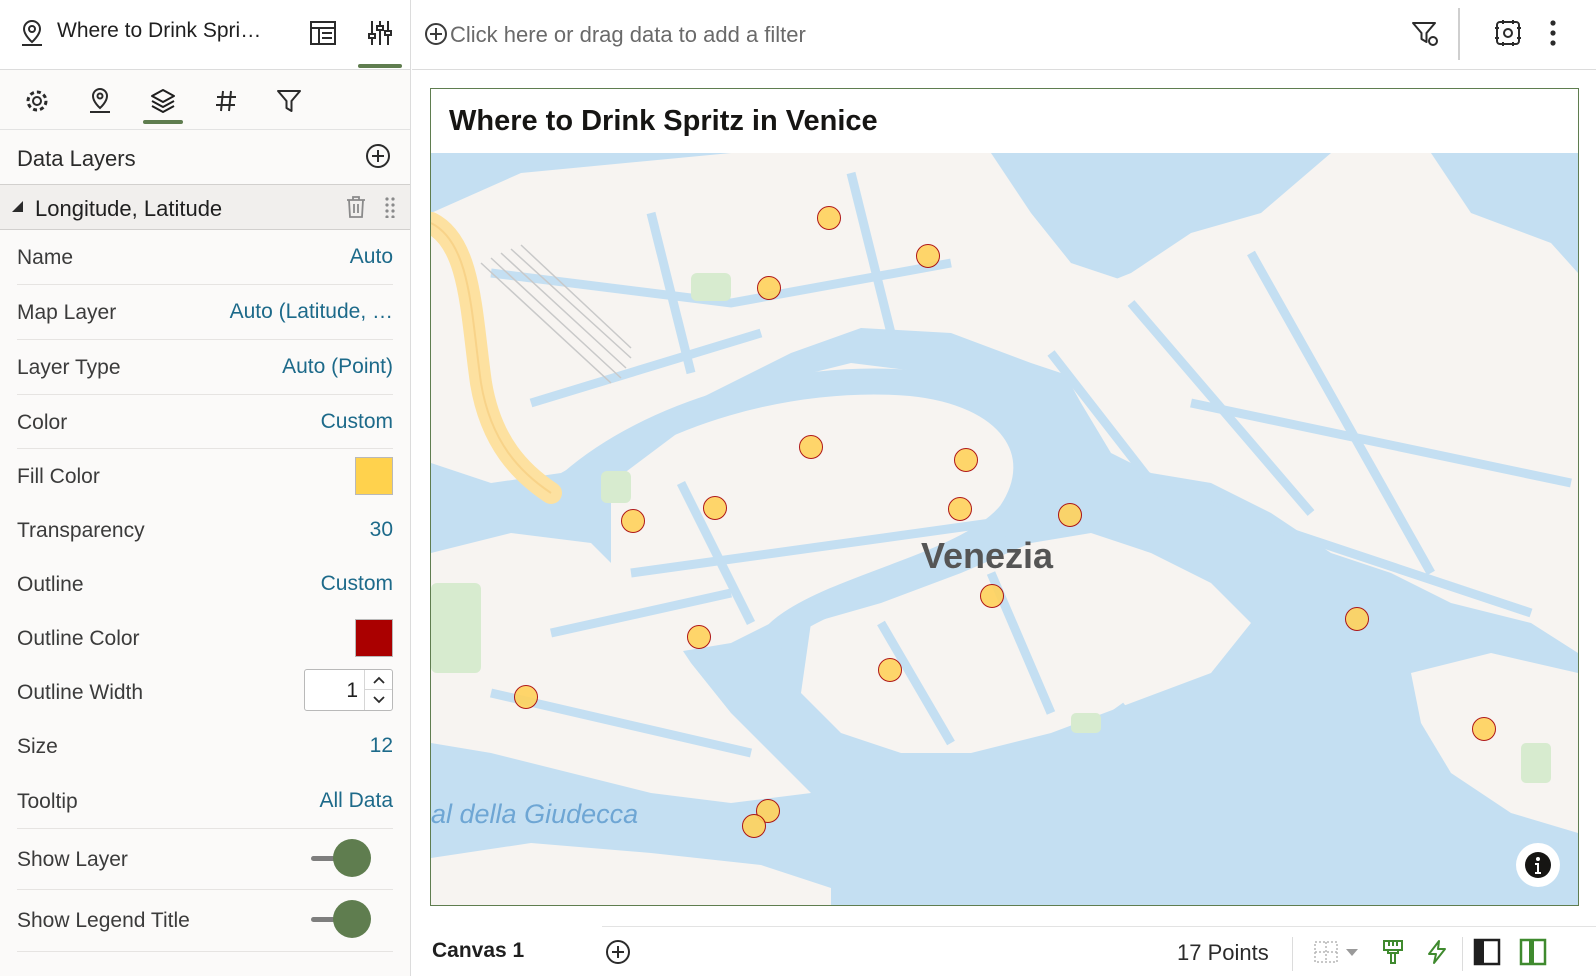  What do you see at coordinates (205, 921) in the screenshot?
I see `prop-show-legend-title: Show Legend Title` at bounding box center [205, 921].